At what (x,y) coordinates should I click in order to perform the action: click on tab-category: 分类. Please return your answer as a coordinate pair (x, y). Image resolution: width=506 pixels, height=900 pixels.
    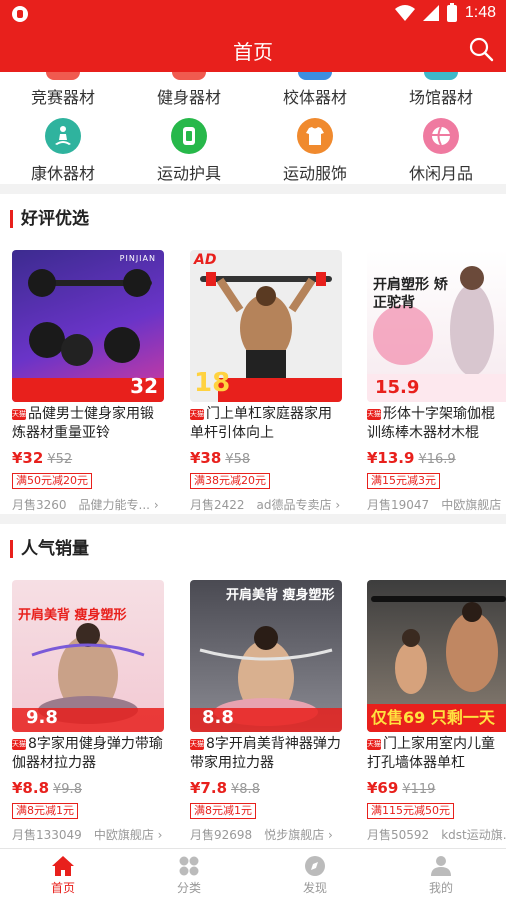
    Looking at the image, I should click on (189, 875).